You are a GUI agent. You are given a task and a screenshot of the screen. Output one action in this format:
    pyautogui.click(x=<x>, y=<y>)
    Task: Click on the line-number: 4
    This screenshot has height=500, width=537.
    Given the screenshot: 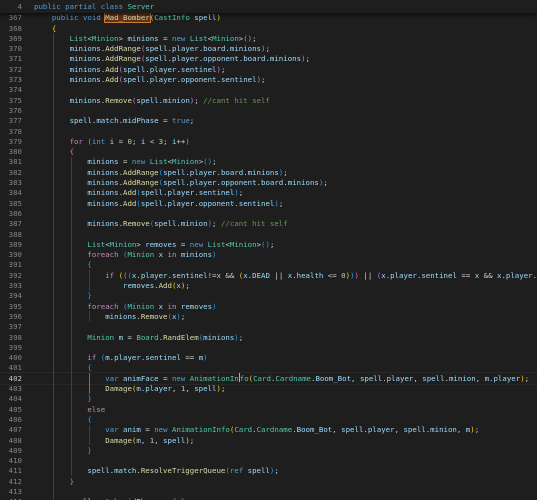 What is the action you would take?
    pyautogui.click(x=19, y=6)
    